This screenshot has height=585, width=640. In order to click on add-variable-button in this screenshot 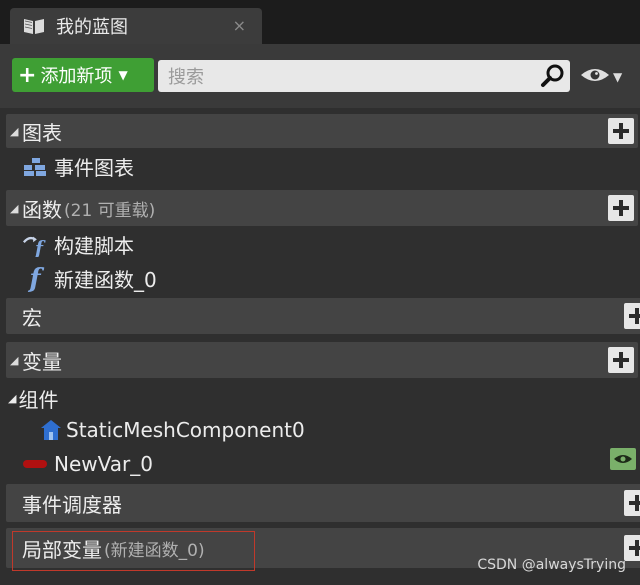, I will do `click(621, 360)`.